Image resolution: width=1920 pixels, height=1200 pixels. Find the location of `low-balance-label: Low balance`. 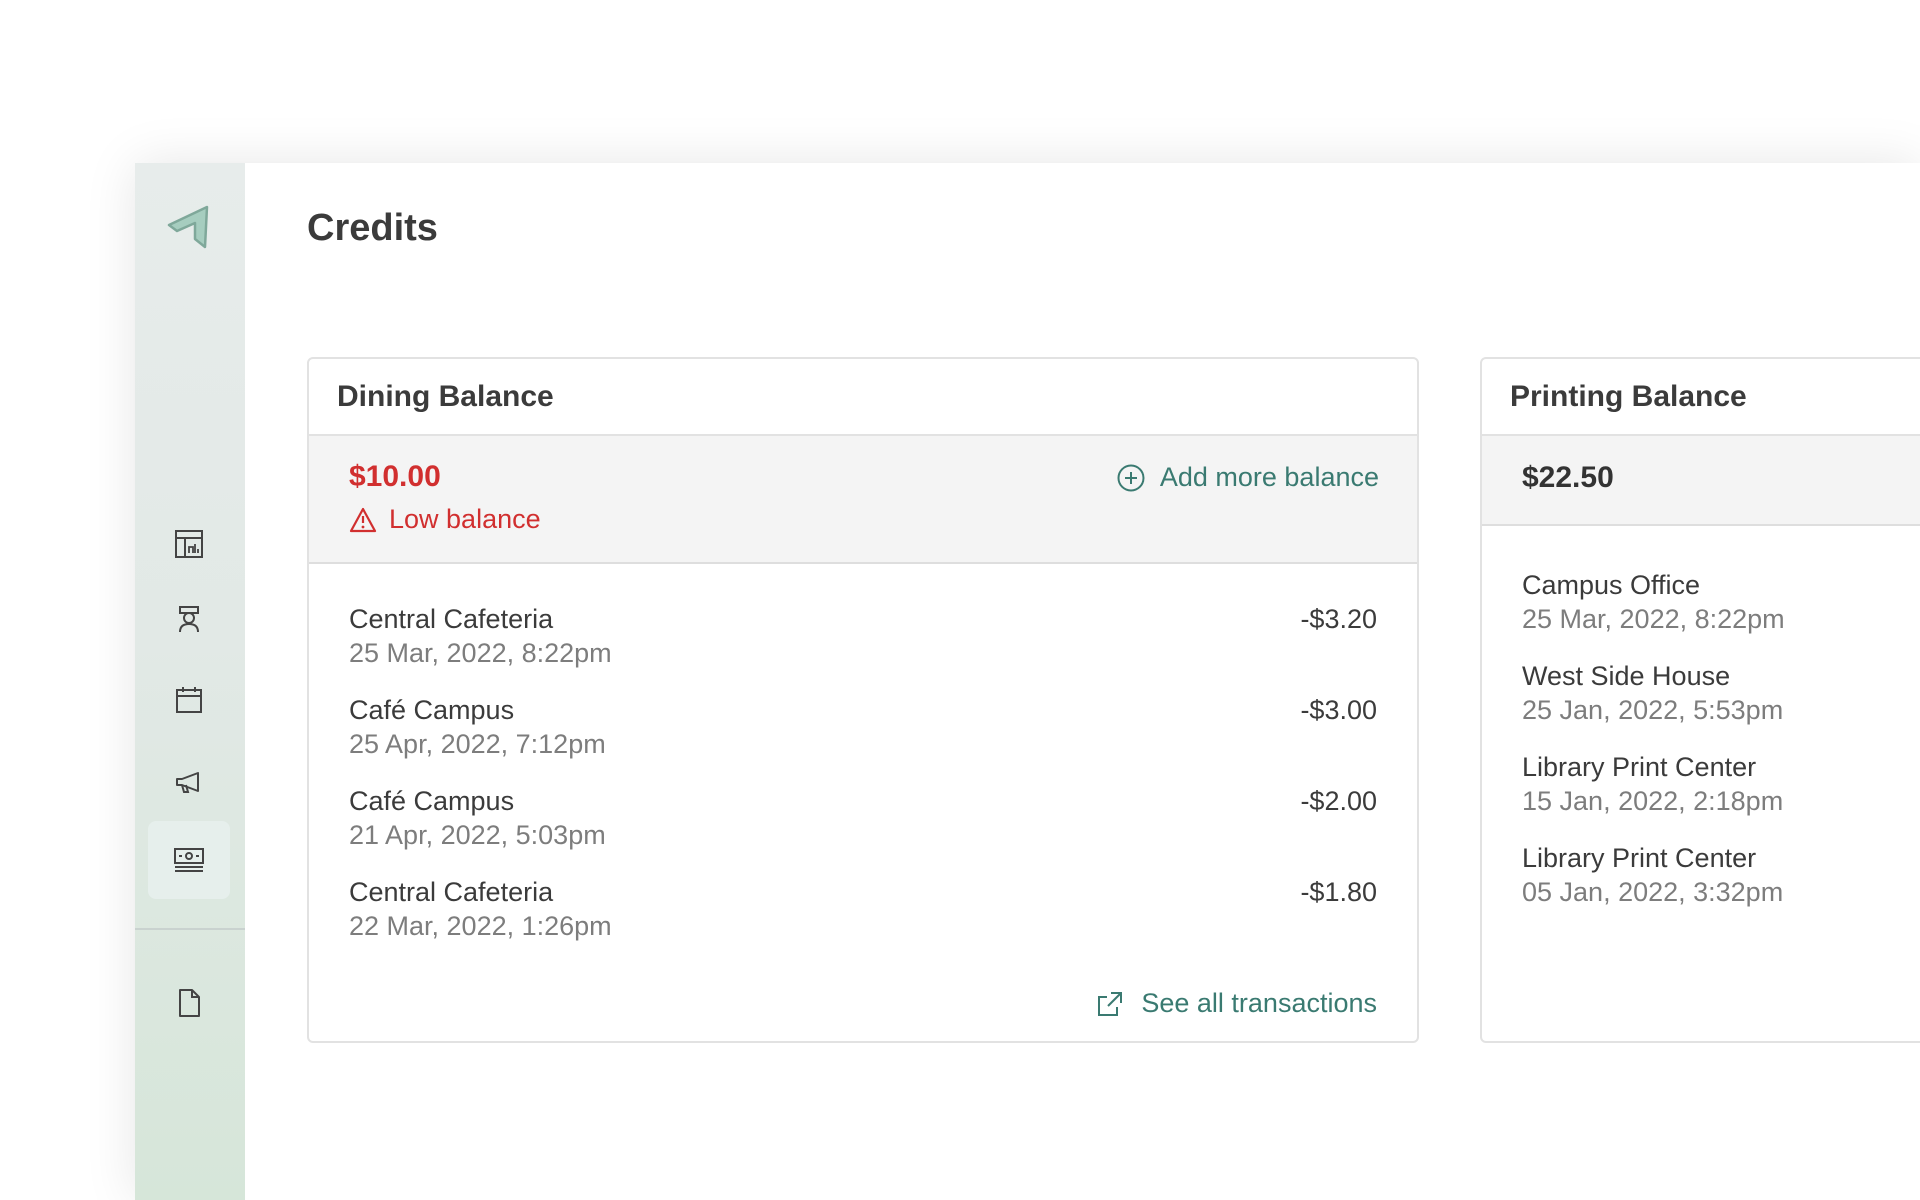

low-balance-label: Low balance is located at coordinates (465, 519).